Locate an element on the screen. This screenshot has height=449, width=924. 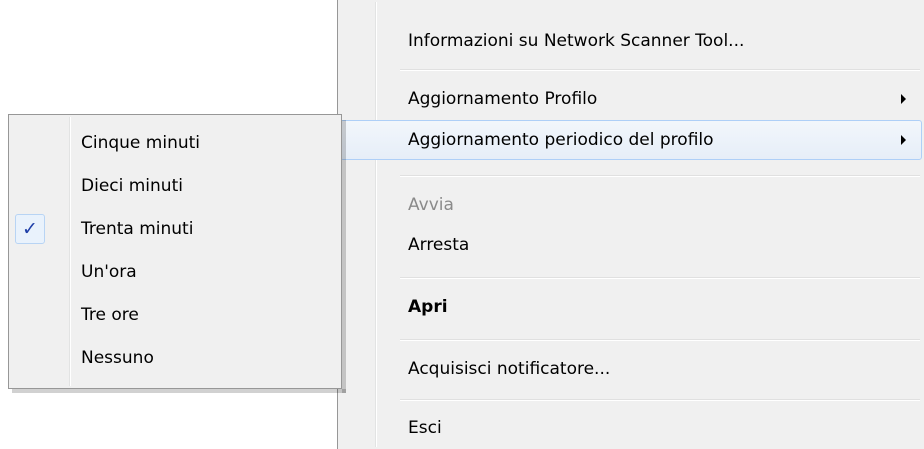
submenu-item-five-minutes: Cinque minuti is located at coordinates (175, 143).